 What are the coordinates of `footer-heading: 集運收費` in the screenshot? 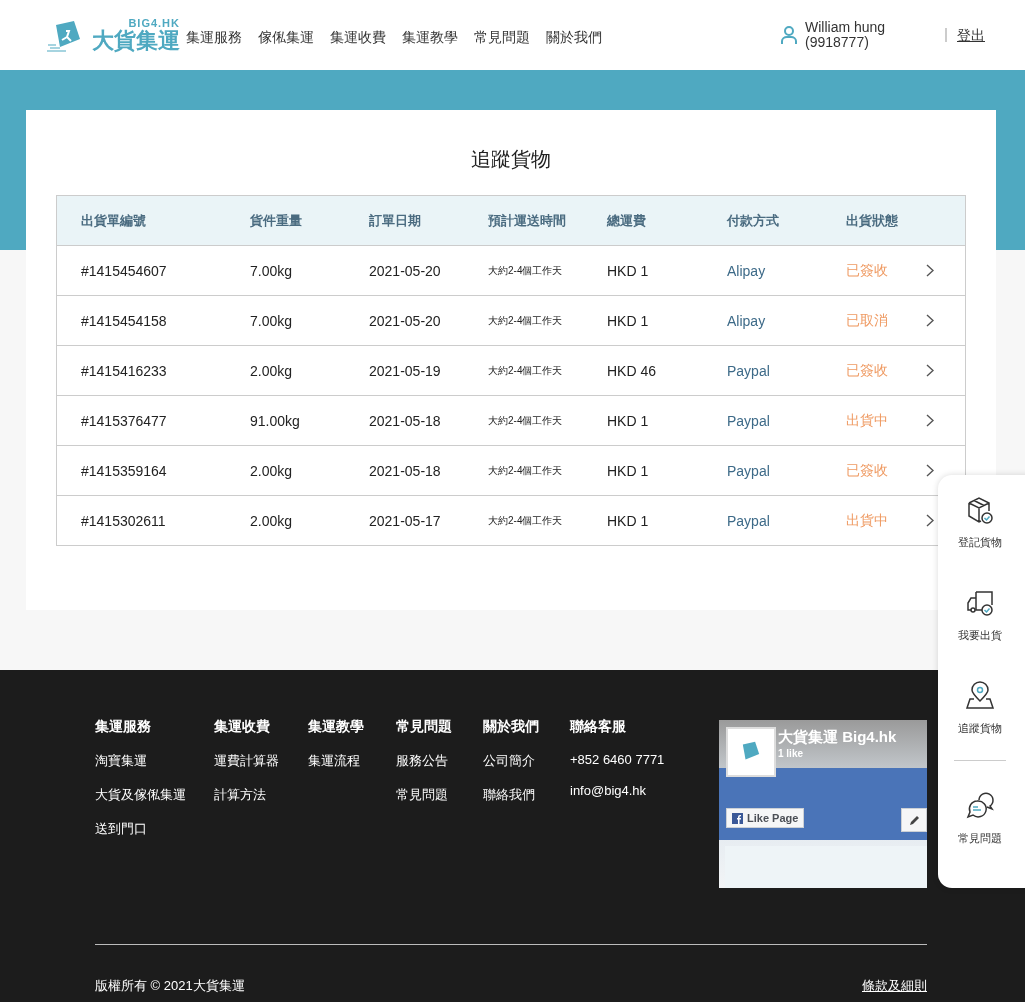 It's located at (242, 727).